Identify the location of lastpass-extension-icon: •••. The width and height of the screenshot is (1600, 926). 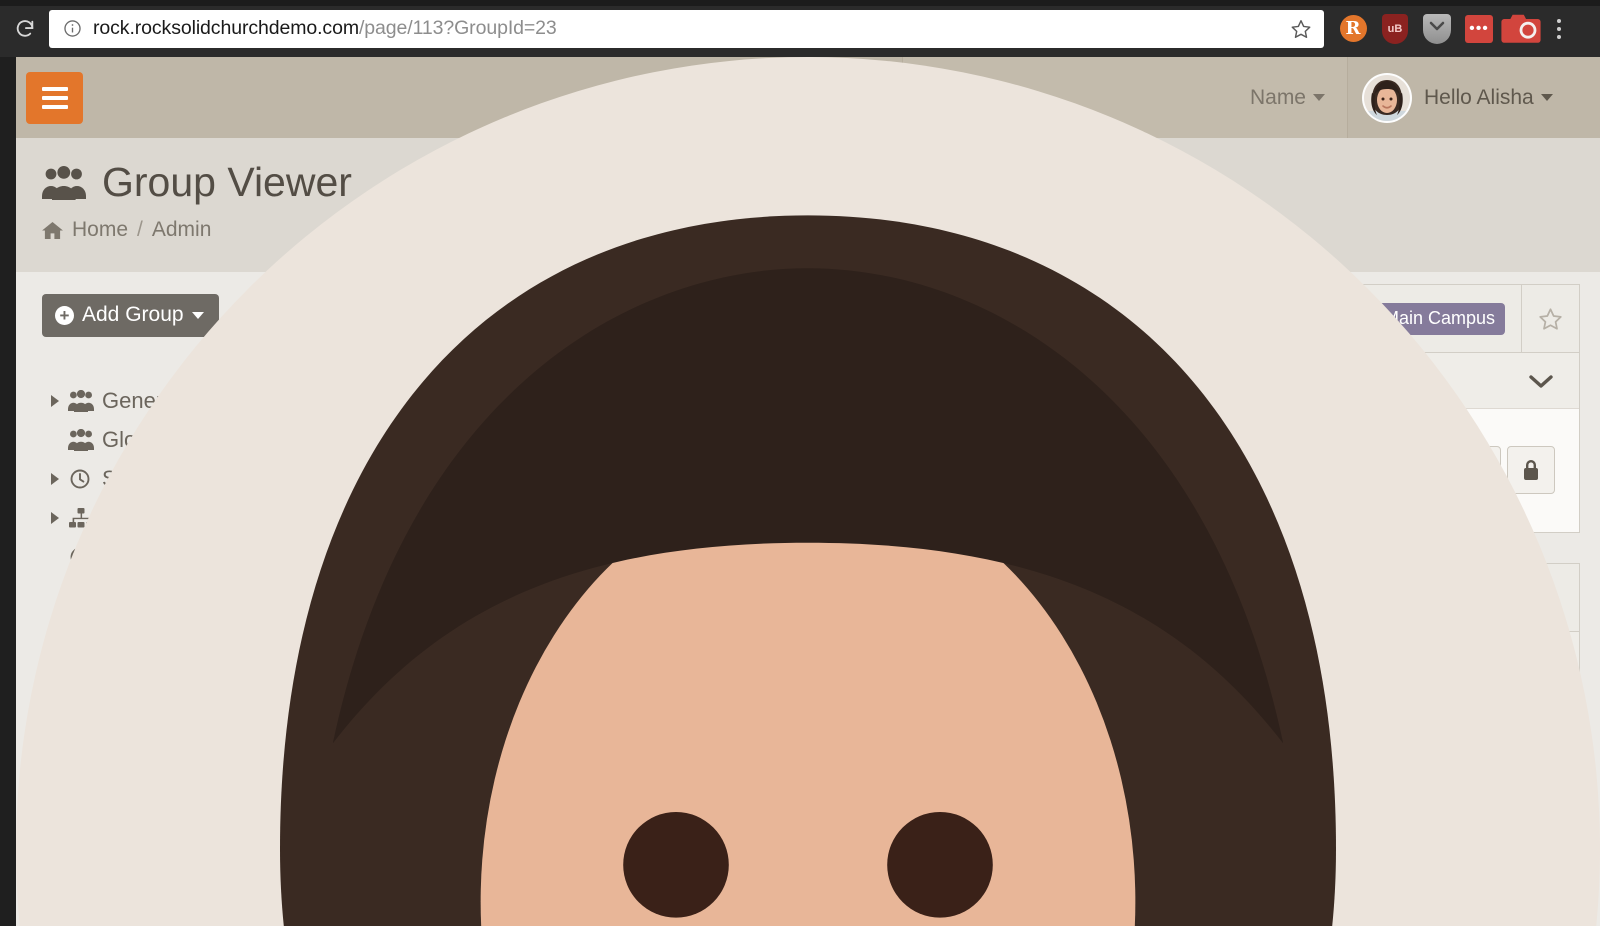
(1479, 29).